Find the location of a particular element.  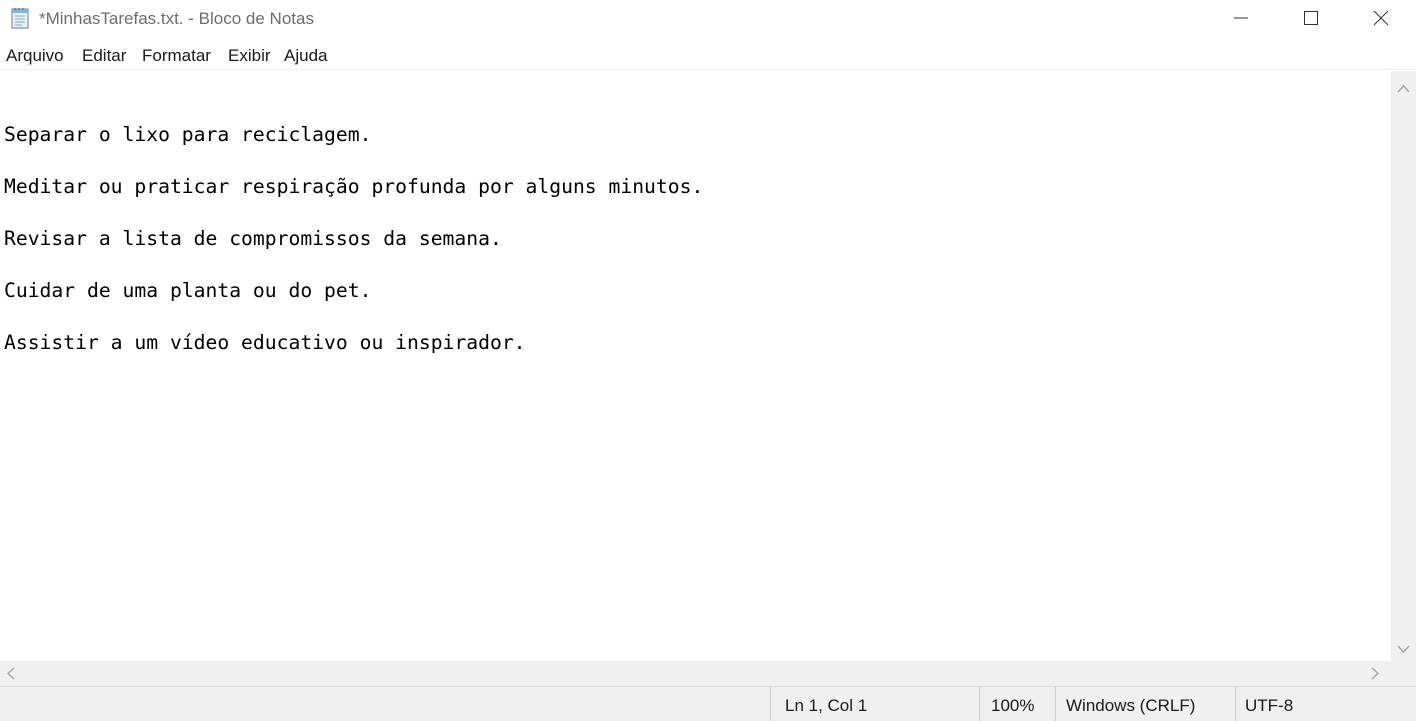

close-button is located at coordinates (1381, 20).